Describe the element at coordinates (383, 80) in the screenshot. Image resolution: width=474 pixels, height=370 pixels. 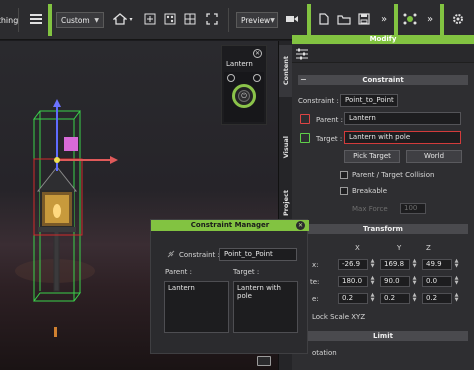
I see `constraint-section-header: − Constraint` at that location.